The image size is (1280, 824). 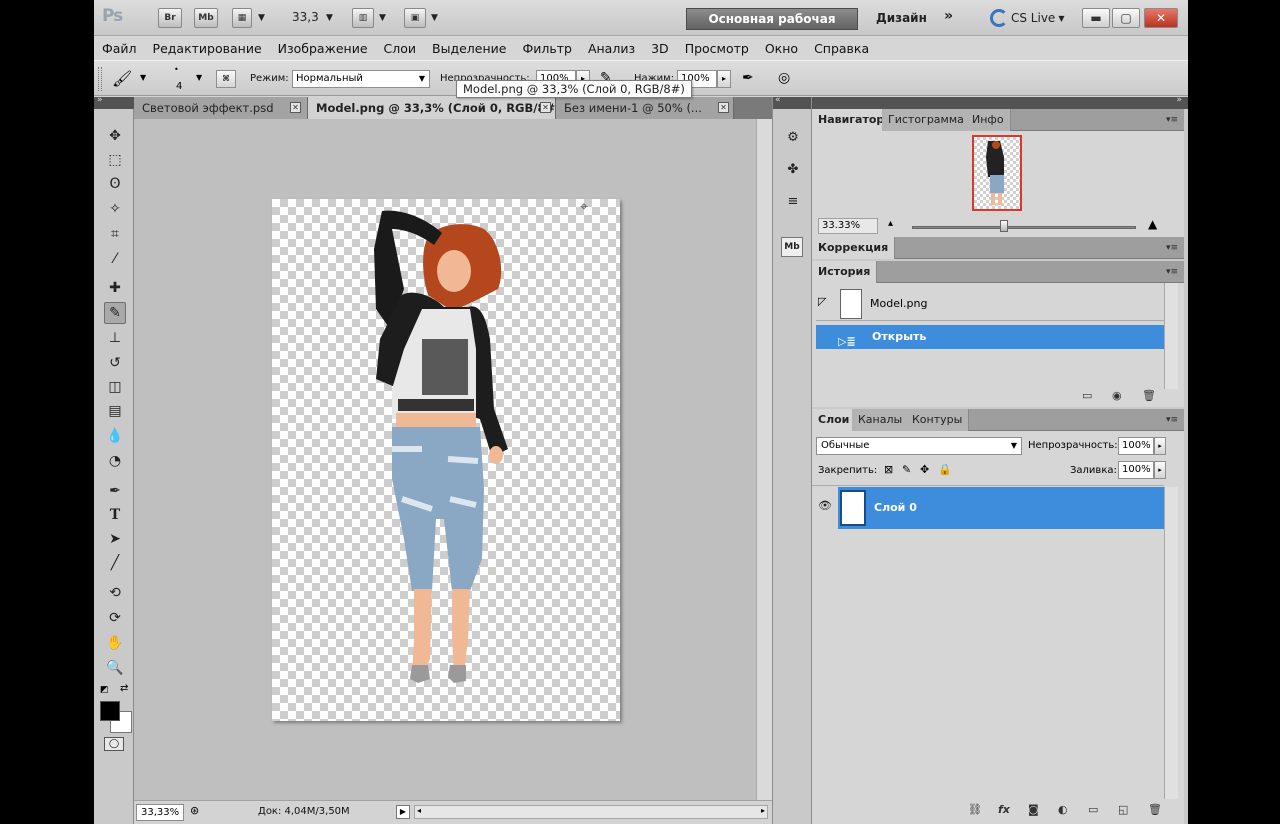 What do you see at coordinates (717, 48) in the screenshot?
I see `menu-view: Просмотр` at bounding box center [717, 48].